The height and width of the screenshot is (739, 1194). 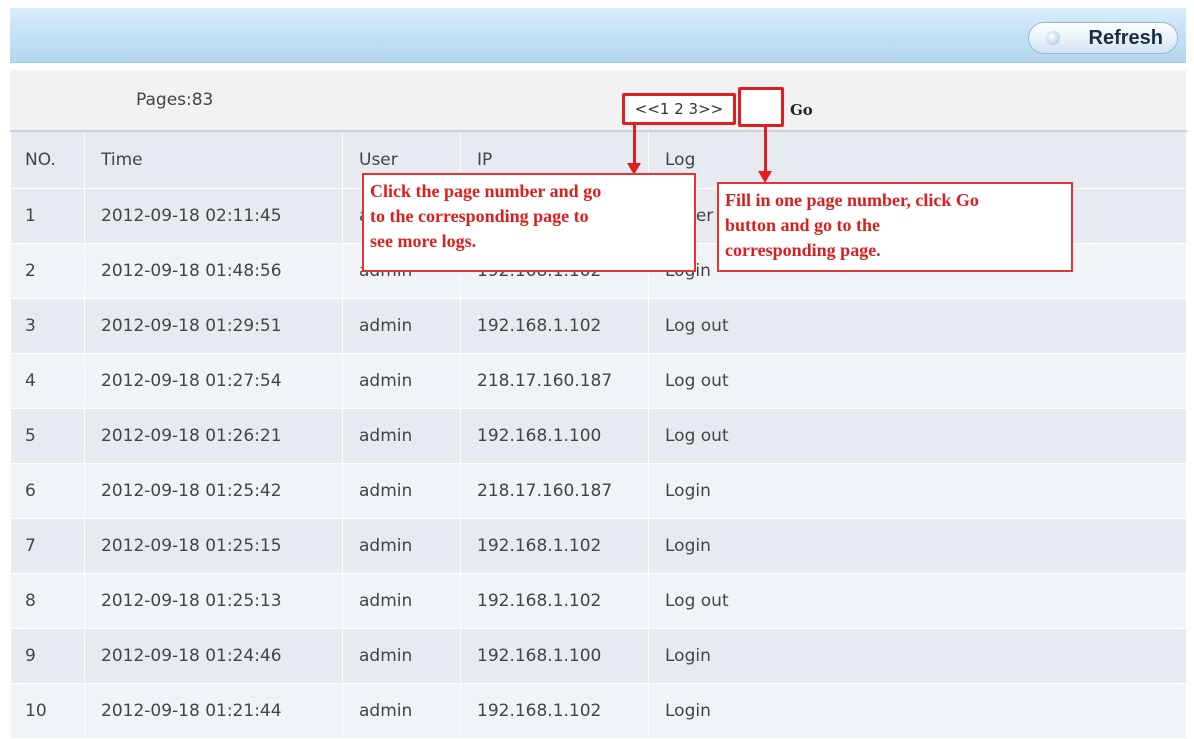 I want to click on next-pages-link: >>, so click(x=710, y=109).